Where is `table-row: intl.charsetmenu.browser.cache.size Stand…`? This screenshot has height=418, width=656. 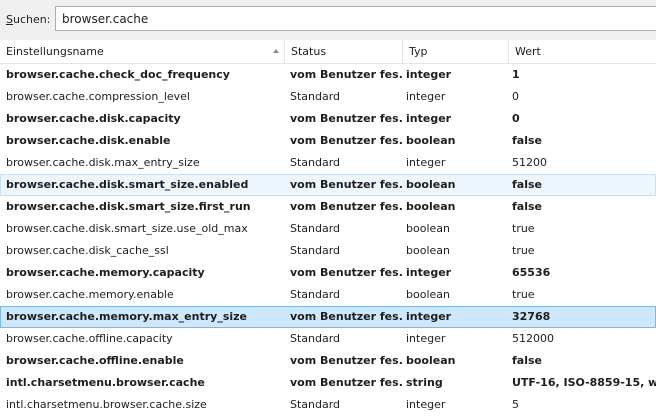 table-row: intl.charsetmenu.browser.cache.size Stand… is located at coordinates (328, 405).